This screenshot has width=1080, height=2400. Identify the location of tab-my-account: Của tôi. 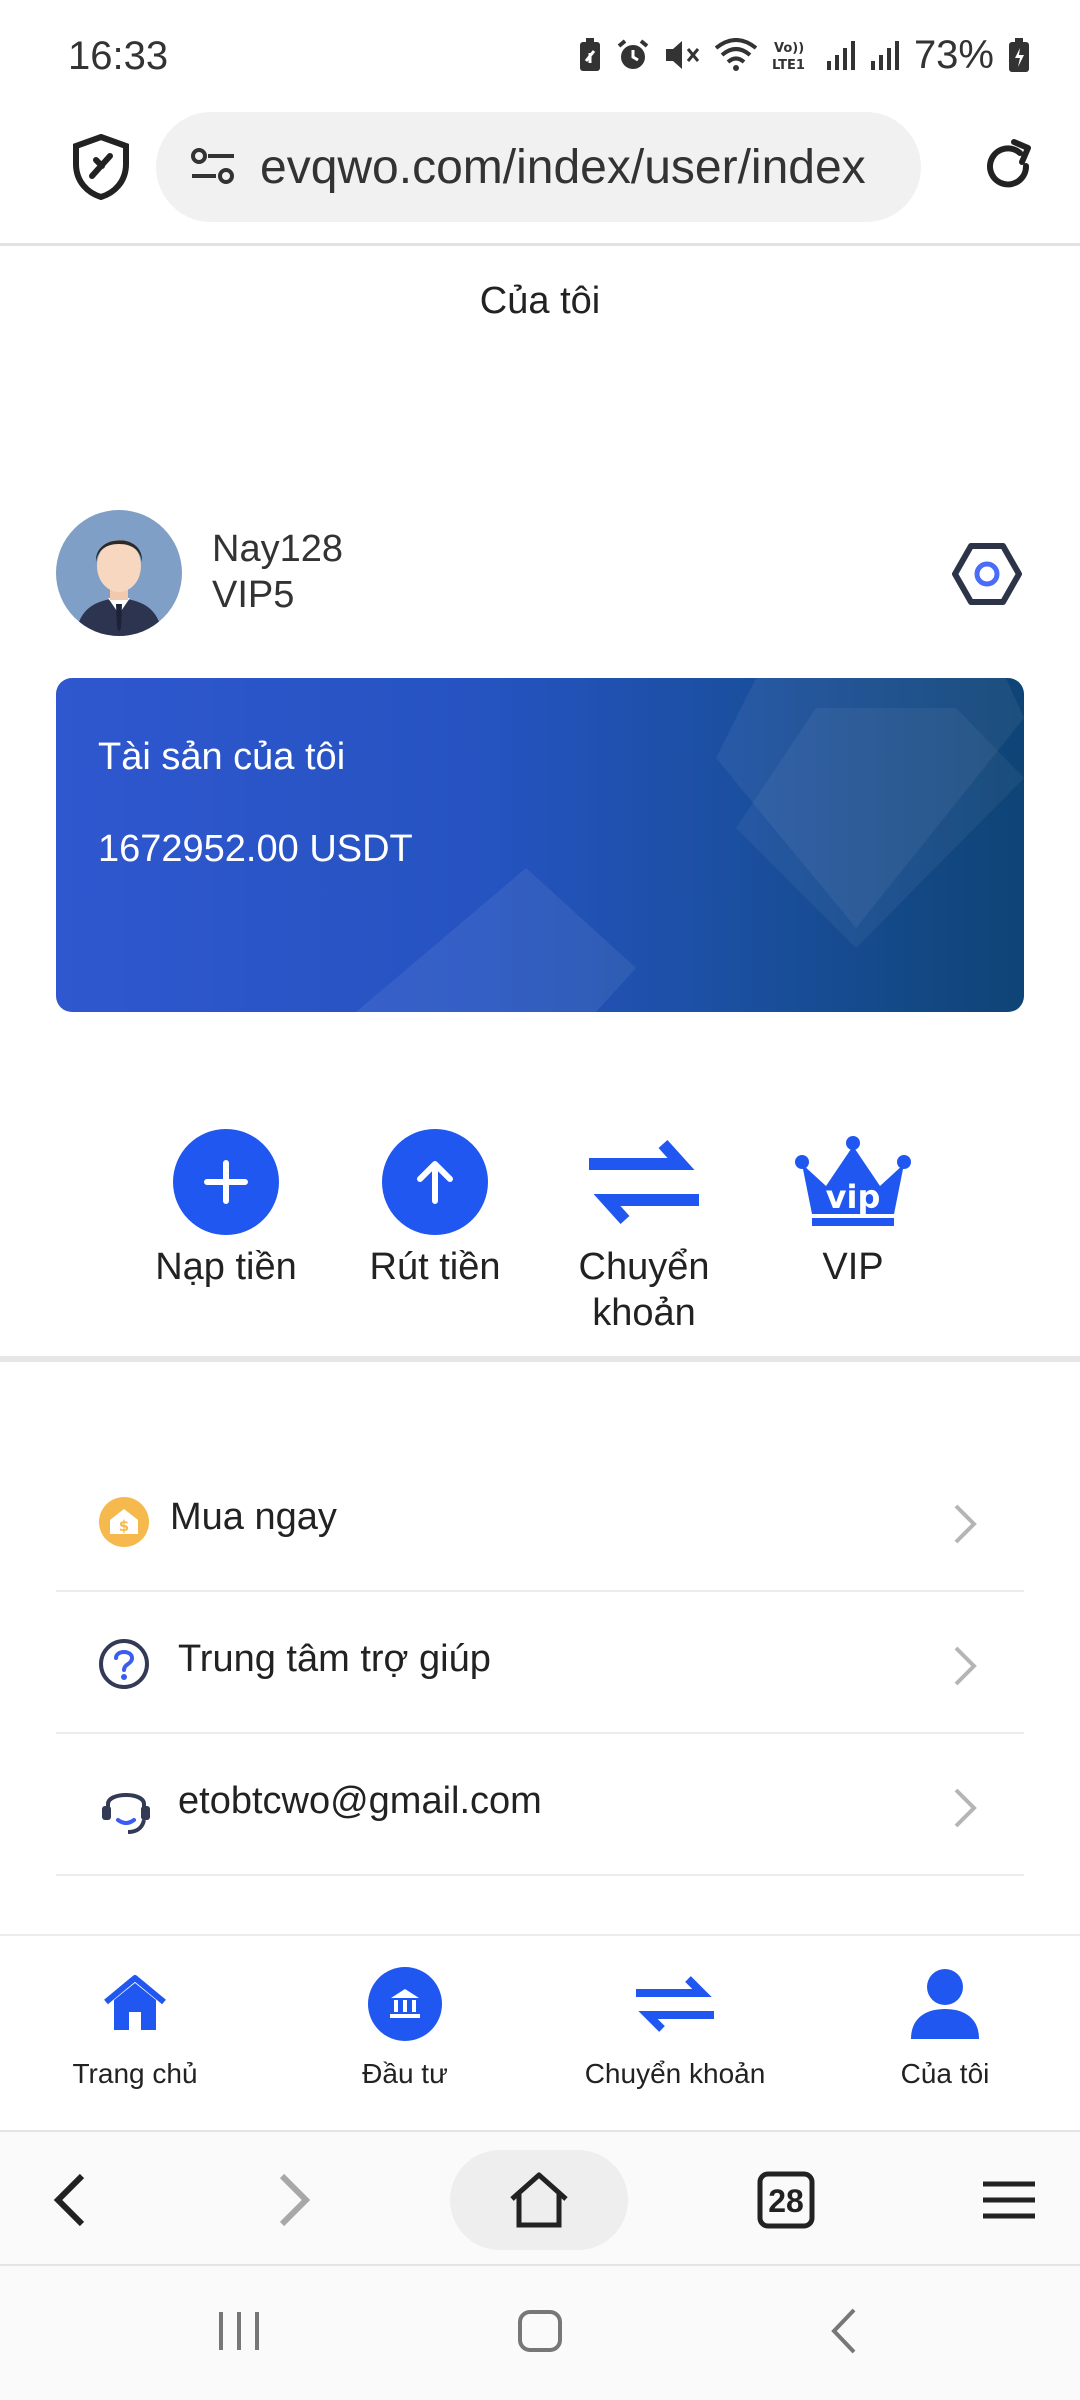
(945, 2024).